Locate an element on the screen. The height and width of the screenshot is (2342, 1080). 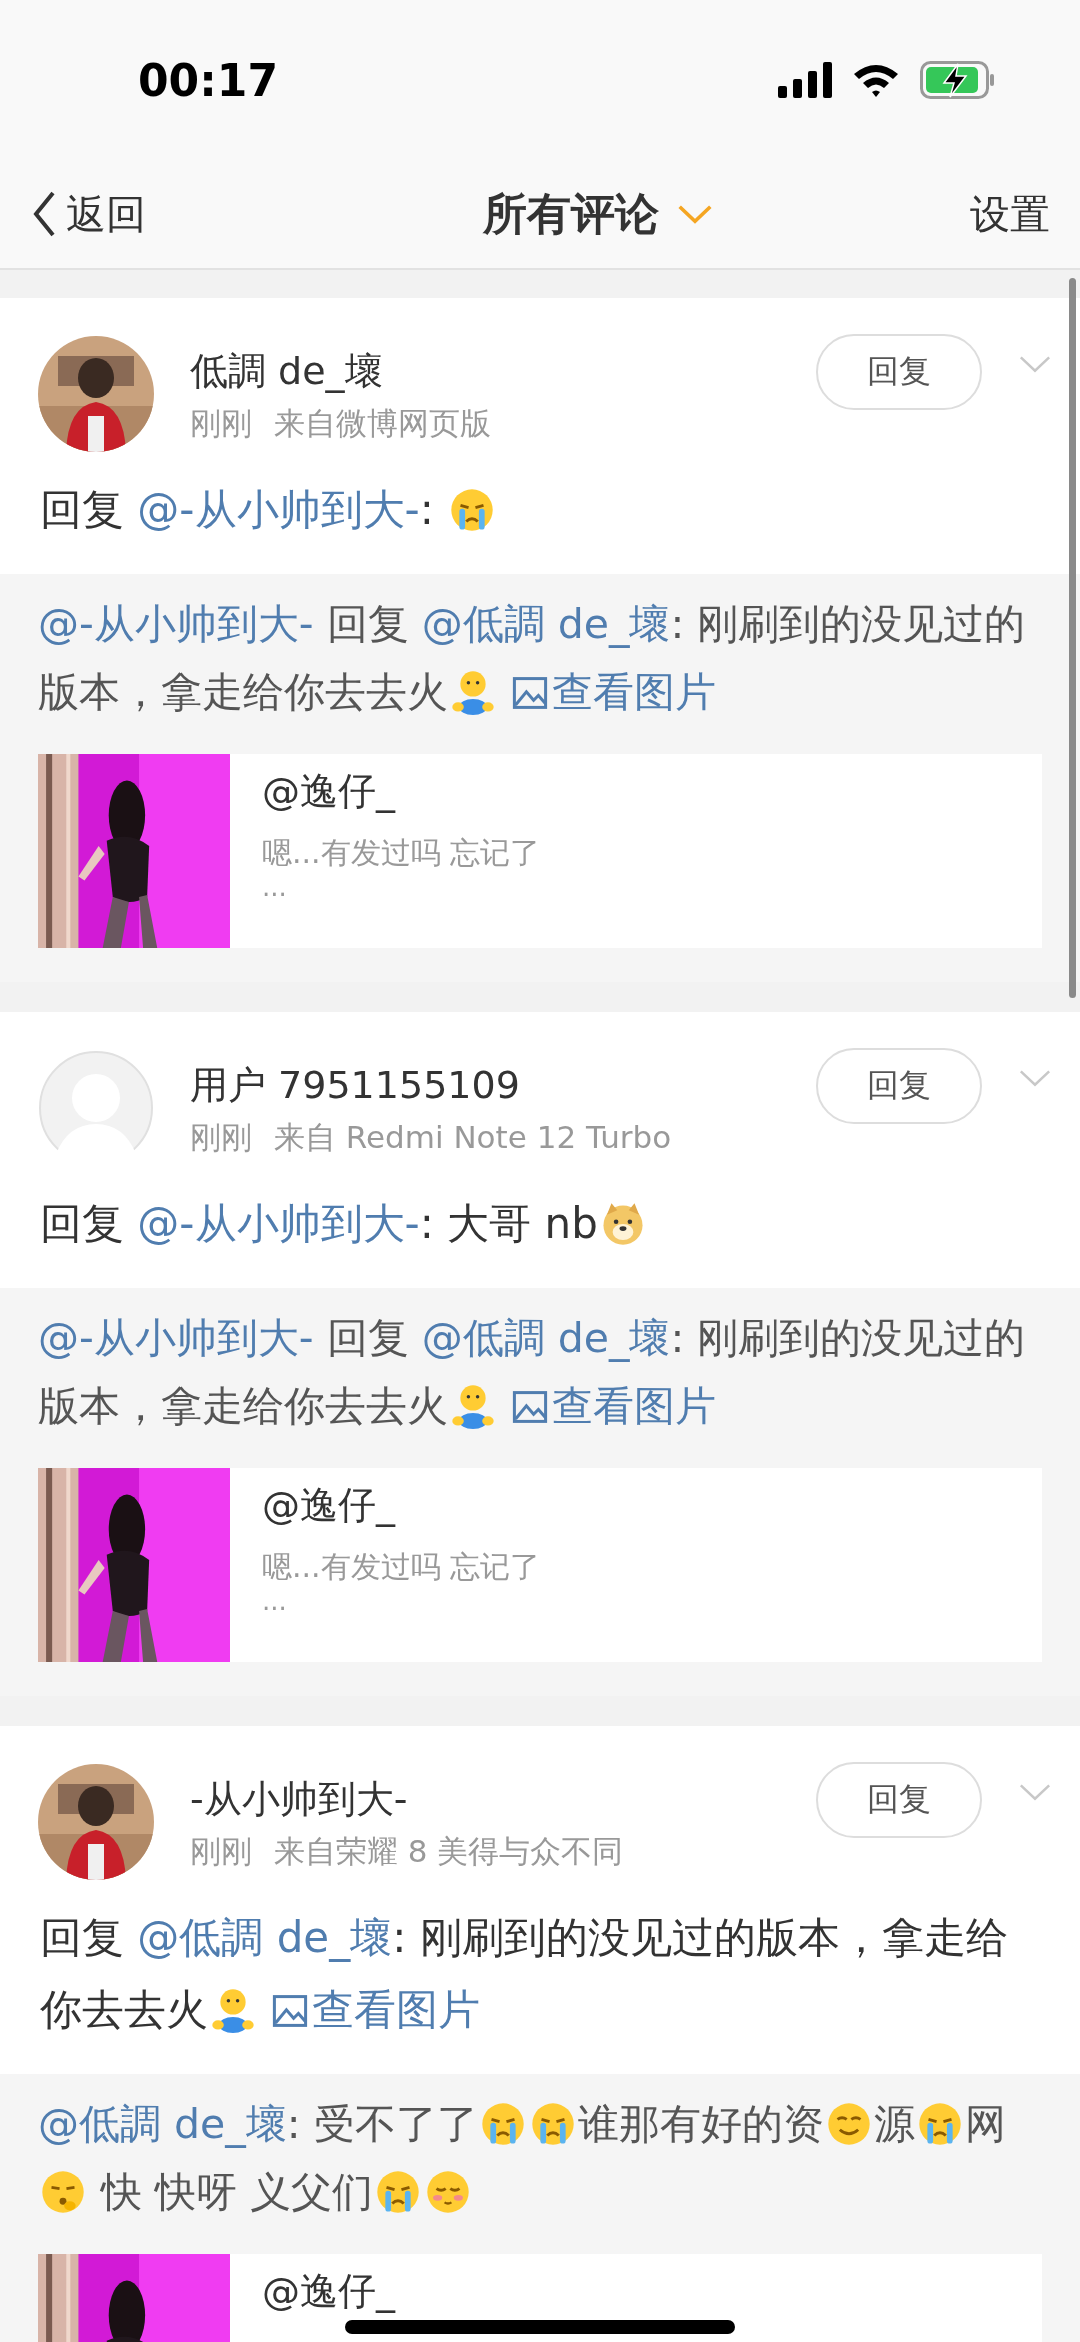
back-button: 返回 is located at coordinates (89, 214).